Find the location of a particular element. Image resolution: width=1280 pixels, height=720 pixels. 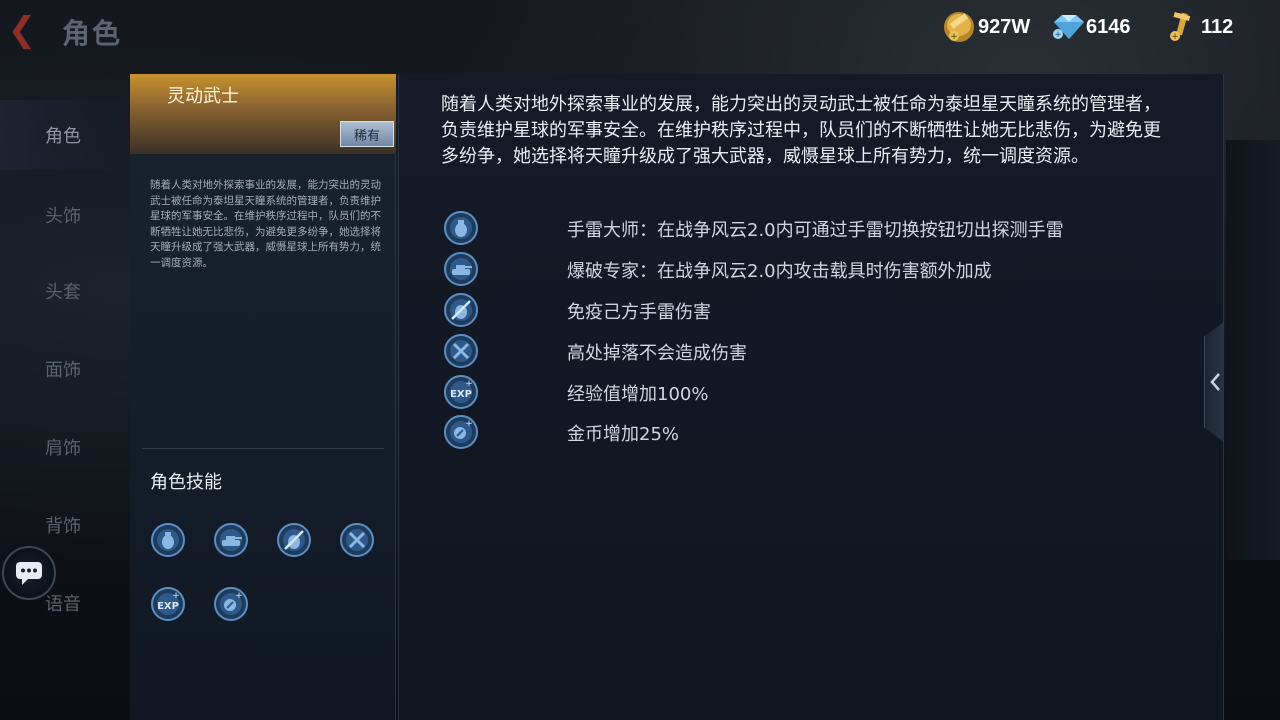

diamond-currency: + 6146 is located at coordinates (1090, 27).